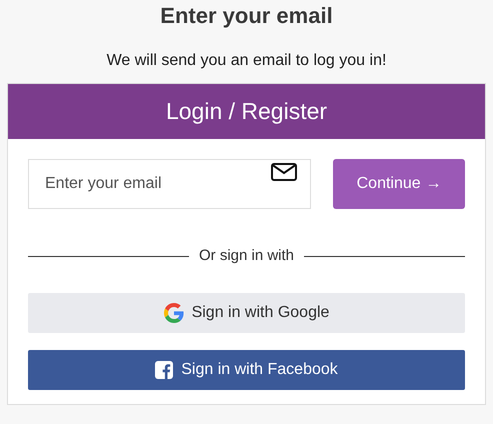  I want to click on continue-button: Continue →, so click(399, 184).